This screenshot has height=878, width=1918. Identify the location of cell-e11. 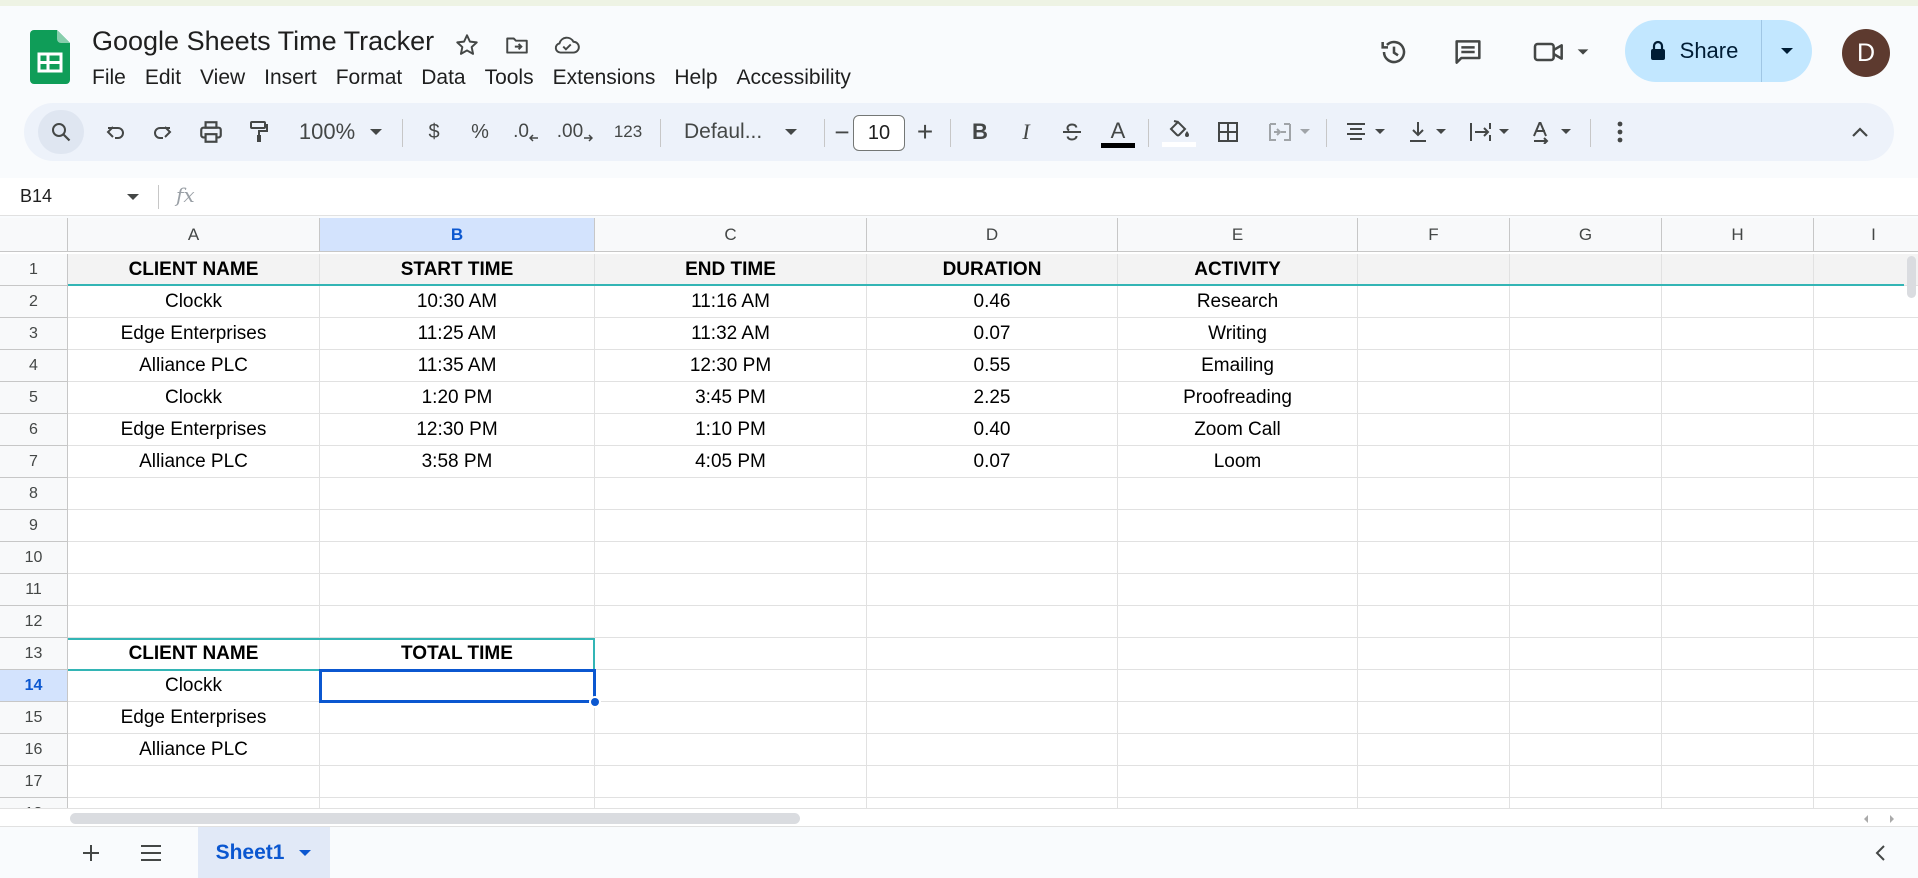
(1238, 590).